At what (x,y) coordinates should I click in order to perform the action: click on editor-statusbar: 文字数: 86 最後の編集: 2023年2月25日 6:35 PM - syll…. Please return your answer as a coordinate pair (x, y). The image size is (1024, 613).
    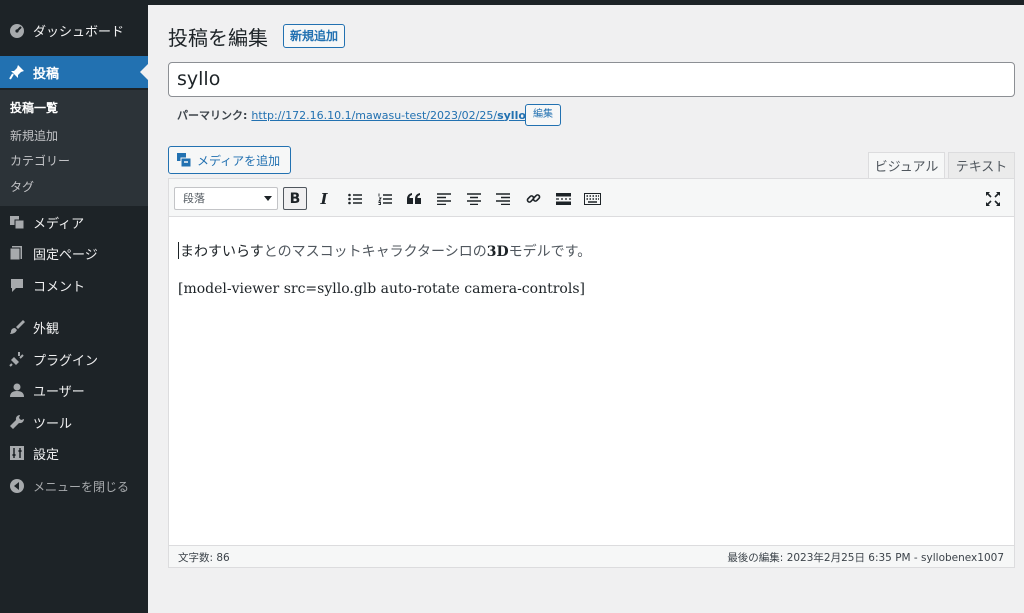
    Looking at the image, I should click on (591, 556).